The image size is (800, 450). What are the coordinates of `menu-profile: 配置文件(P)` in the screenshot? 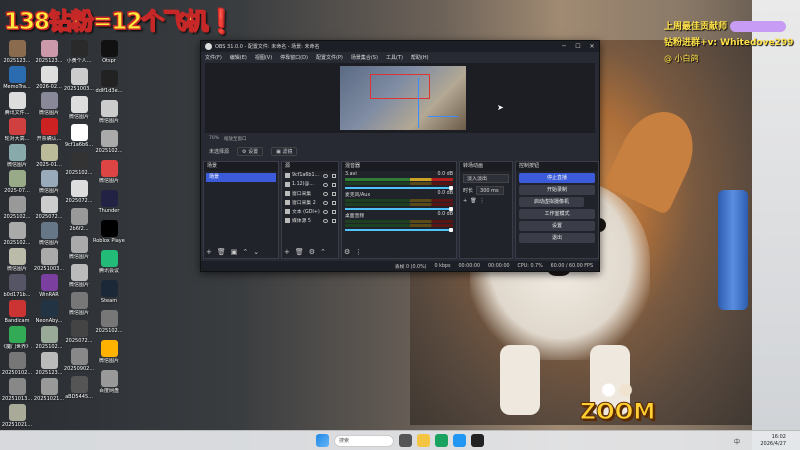 It's located at (329, 57).